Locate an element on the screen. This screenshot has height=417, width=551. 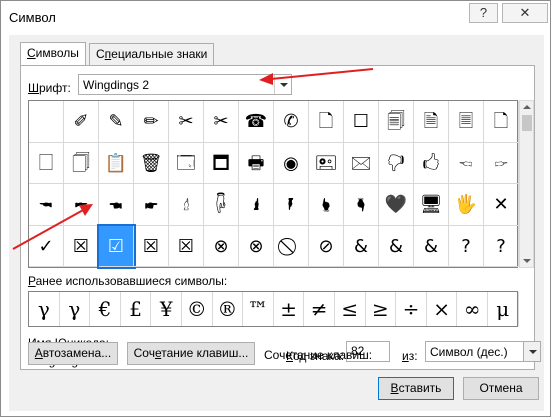
close-button: ✕ is located at coordinates (525, 13).